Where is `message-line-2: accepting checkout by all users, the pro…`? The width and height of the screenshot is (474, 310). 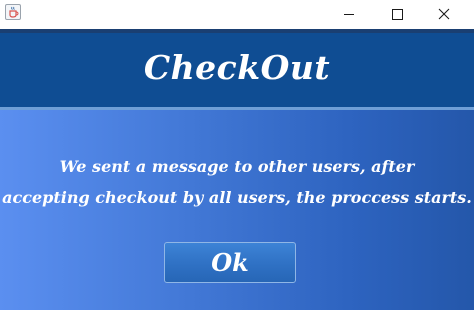 message-line-2: accepting checkout by all users, the pro… is located at coordinates (237, 197).